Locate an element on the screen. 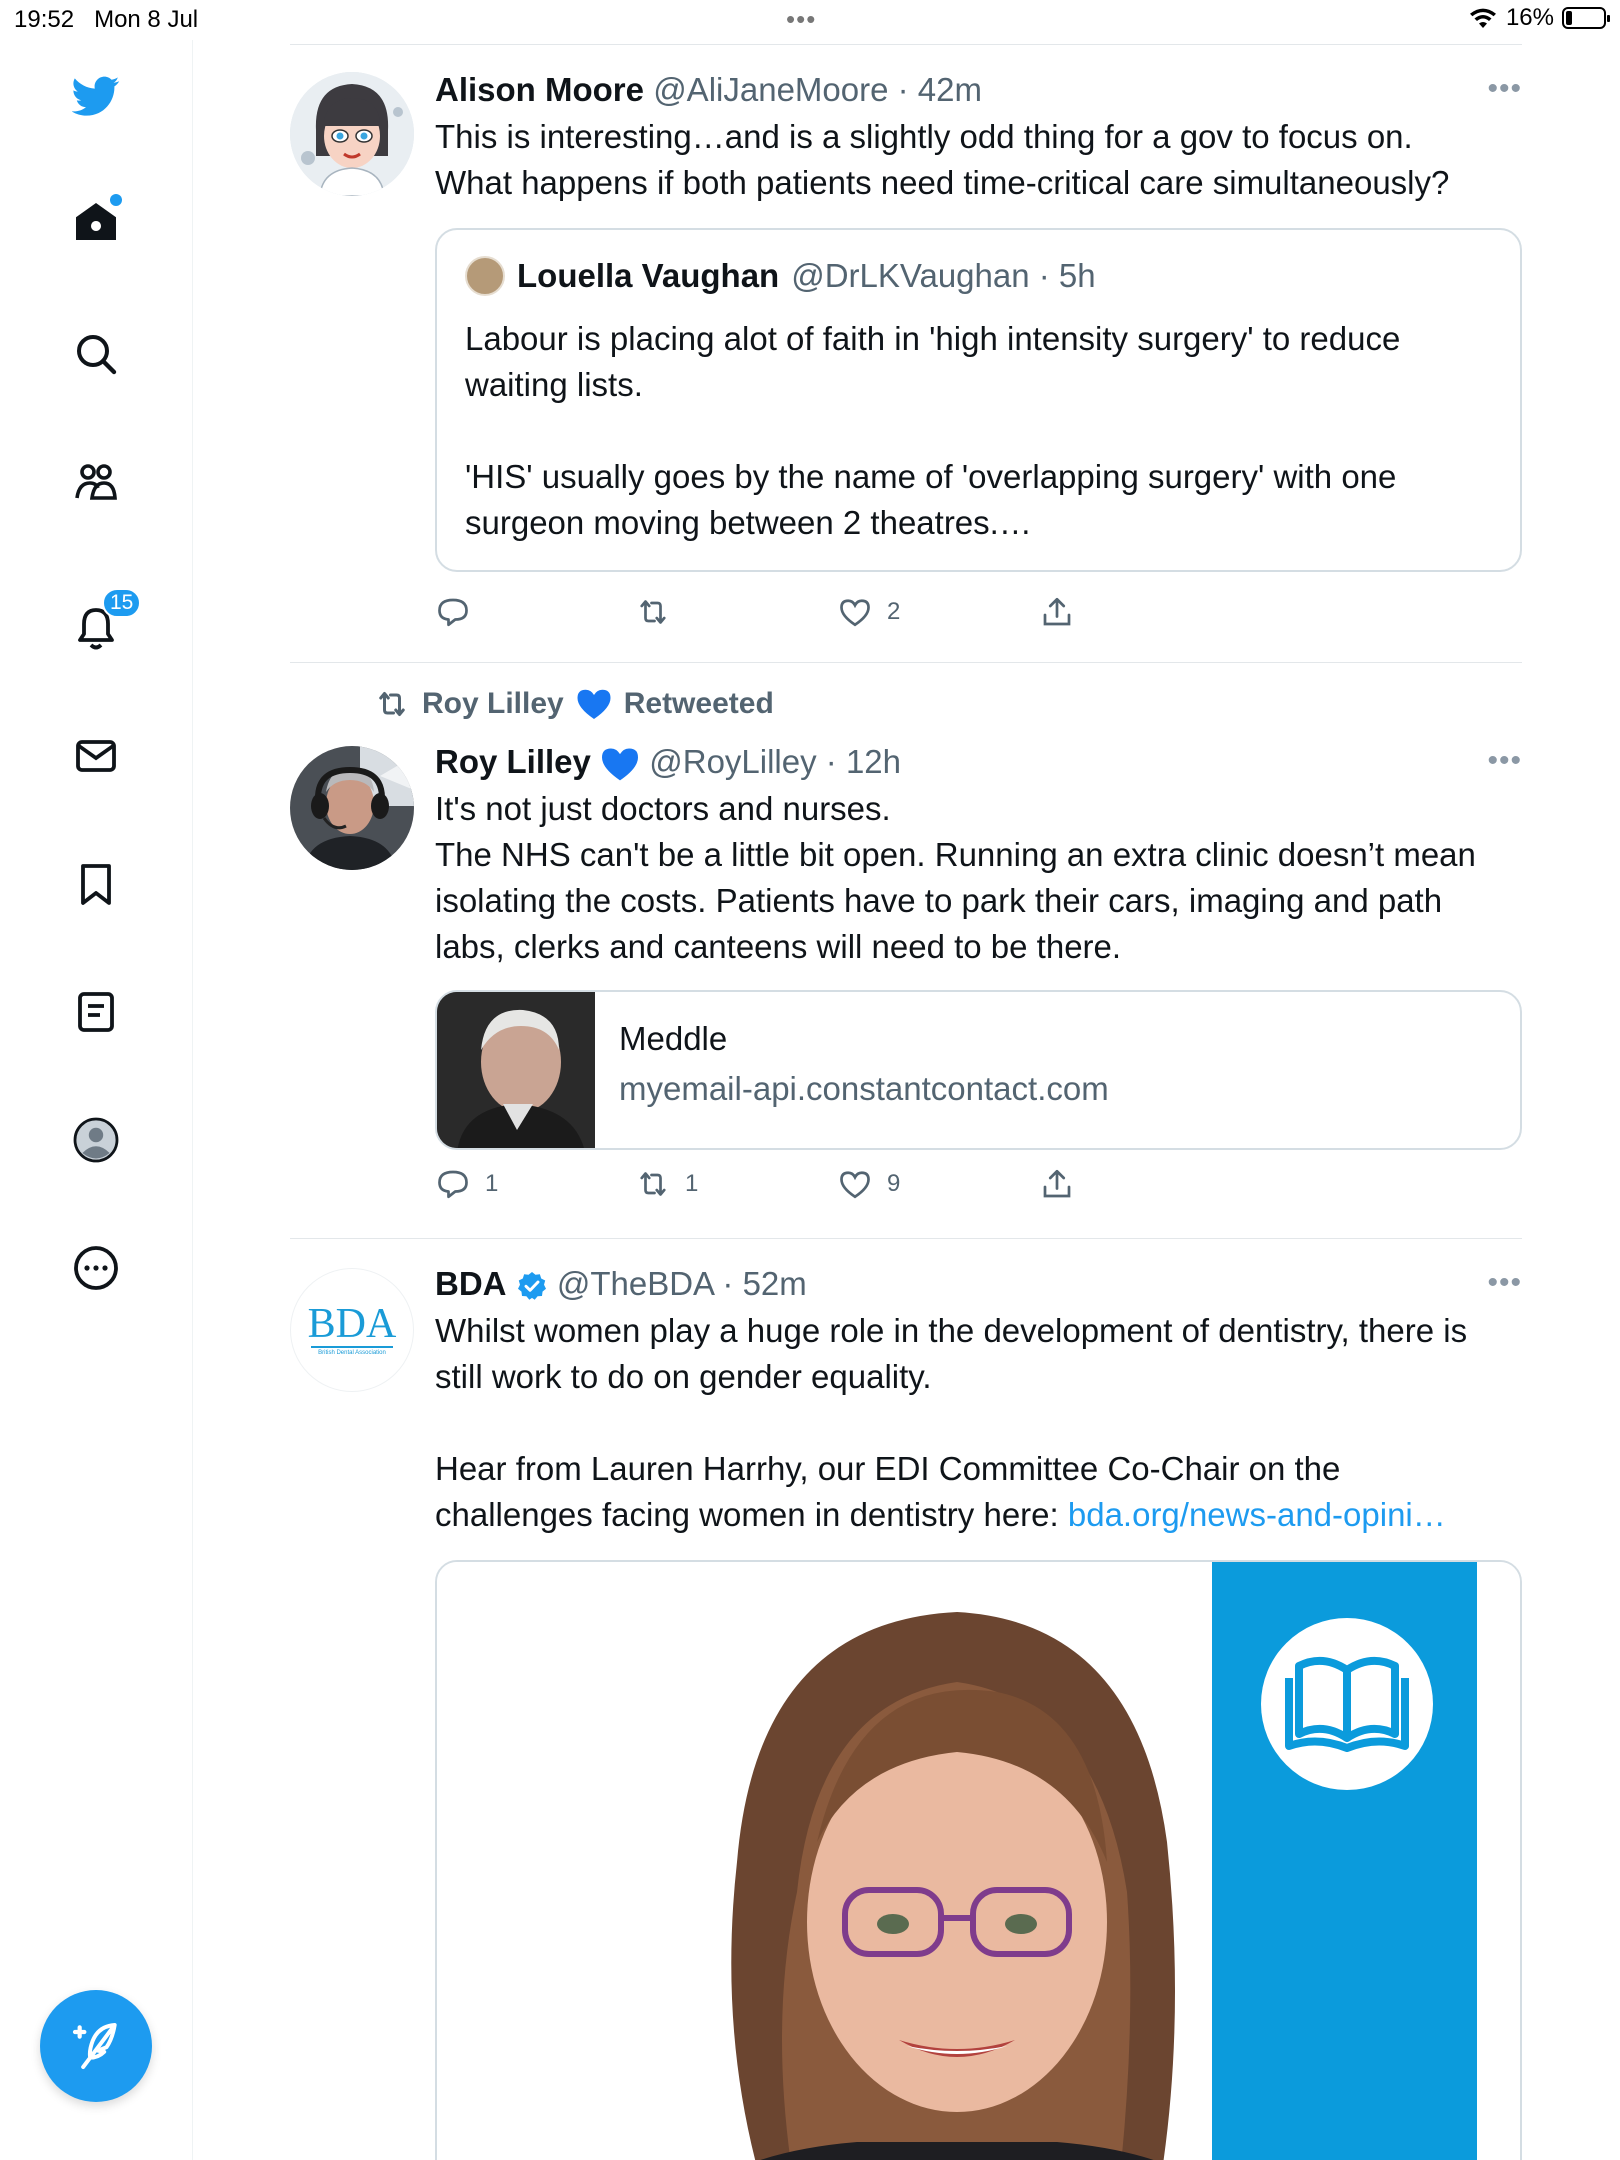 The height and width of the screenshot is (2160, 1620). list-icon is located at coordinates (96, 1012).